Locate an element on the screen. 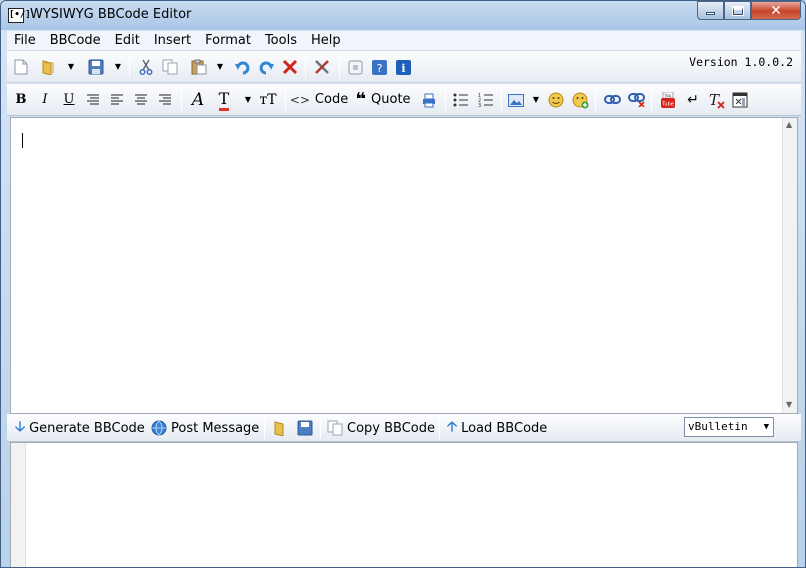 This screenshot has width=806, height=568. open-bbcode-file-button is located at coordinates (280, 428).